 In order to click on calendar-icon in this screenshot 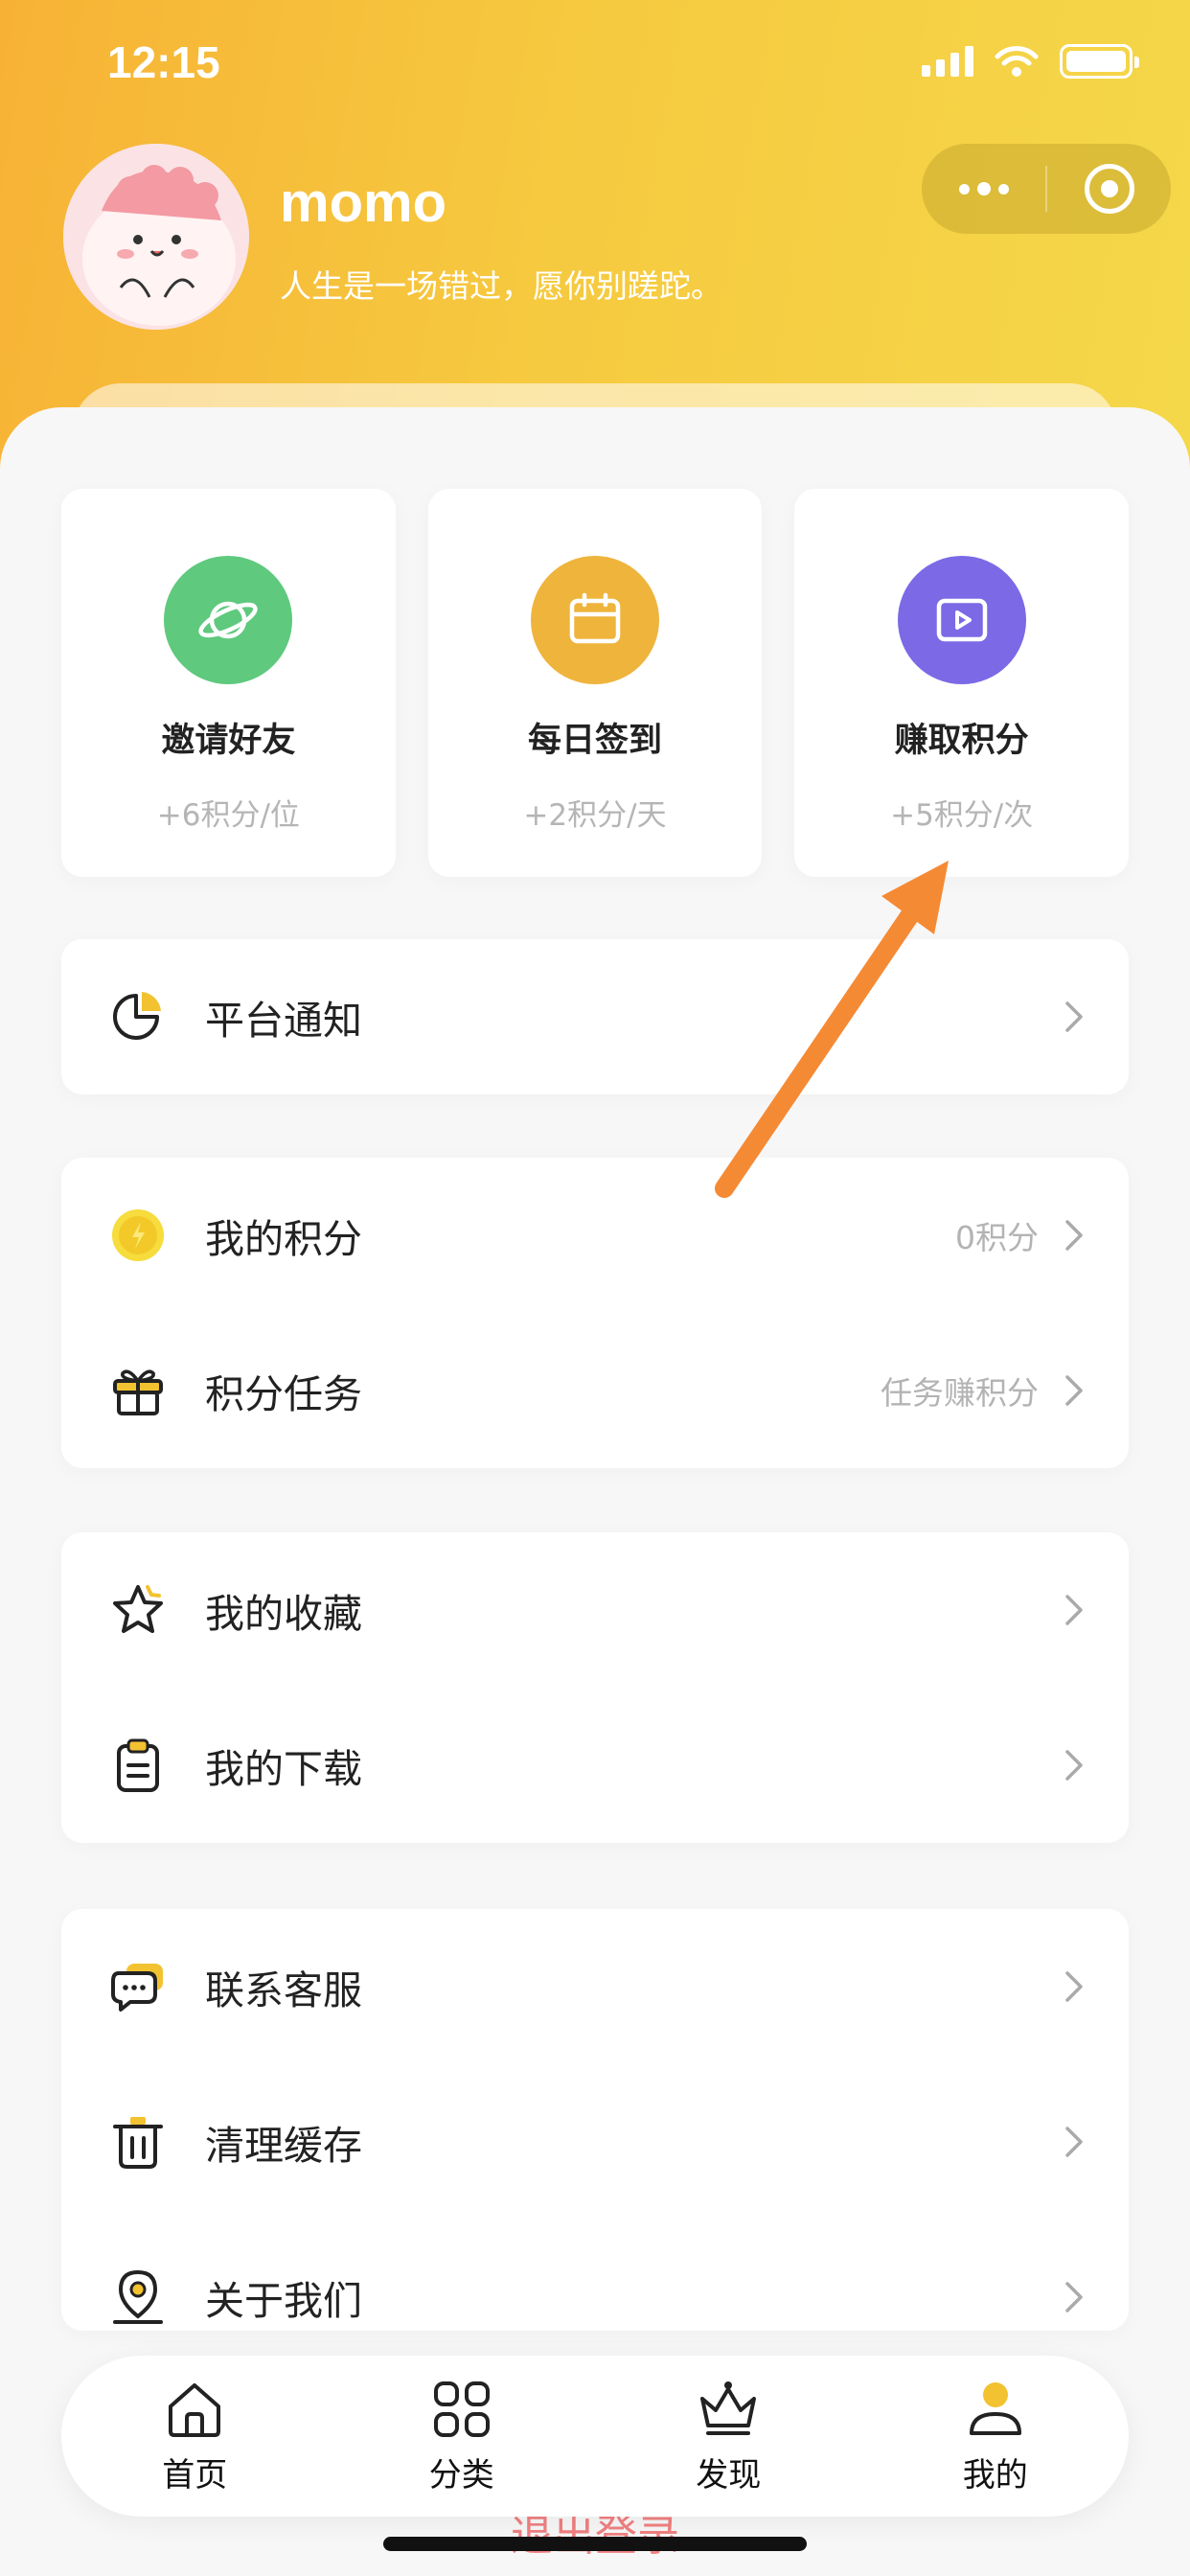, I will do `click(595, 620)`.